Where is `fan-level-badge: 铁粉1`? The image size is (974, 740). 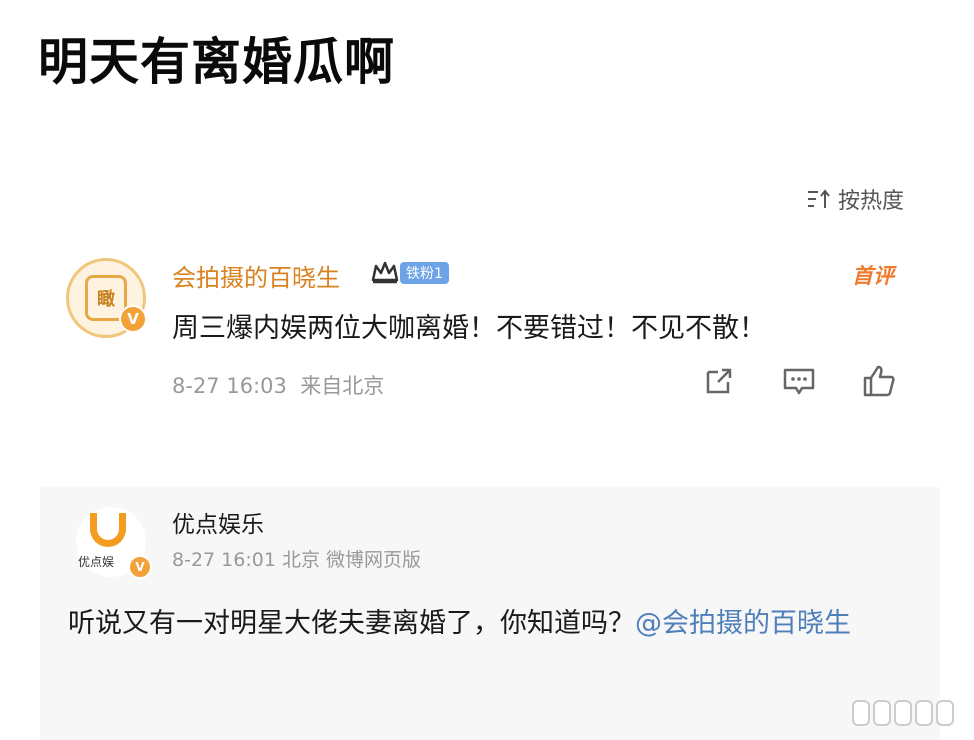 fan-level-badge: 铁粉1 is located at coordinates (424, 273).